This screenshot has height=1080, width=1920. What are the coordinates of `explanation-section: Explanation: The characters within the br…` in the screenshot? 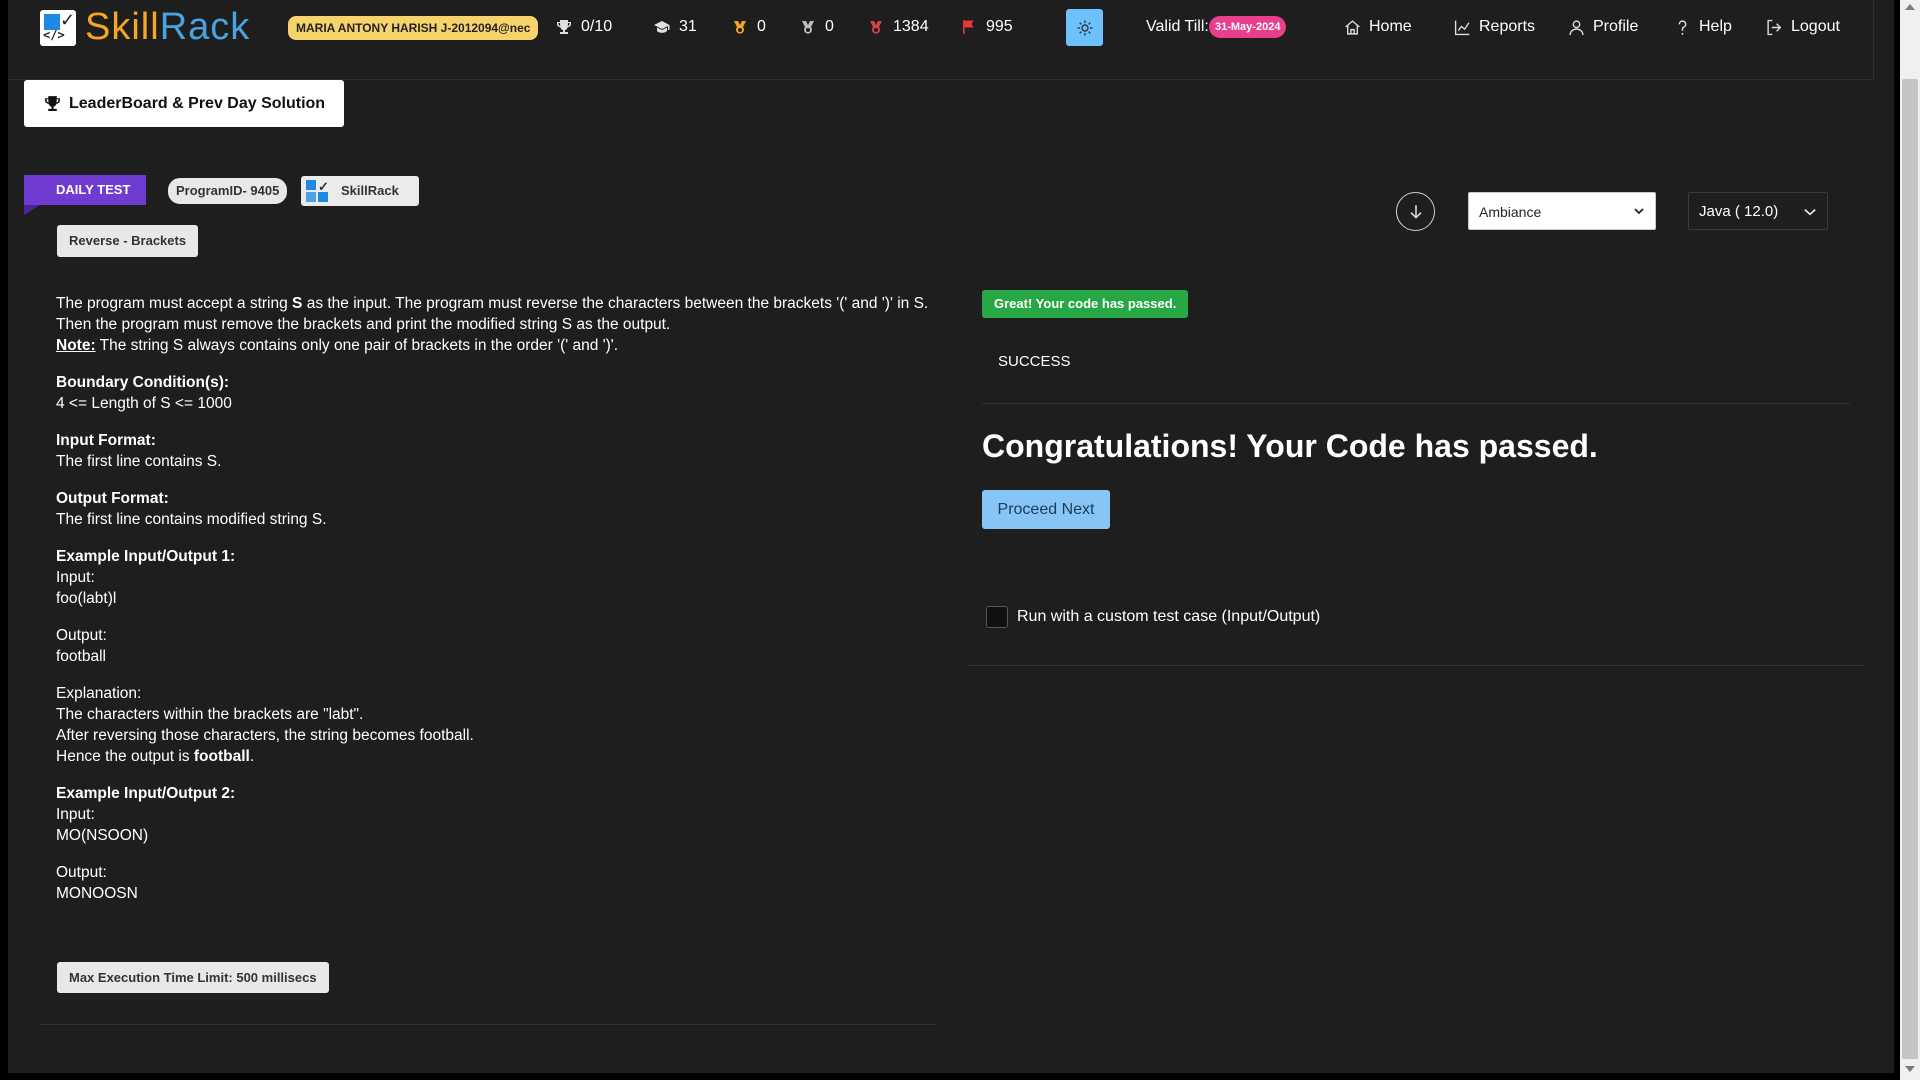 It's located at (265, 725).